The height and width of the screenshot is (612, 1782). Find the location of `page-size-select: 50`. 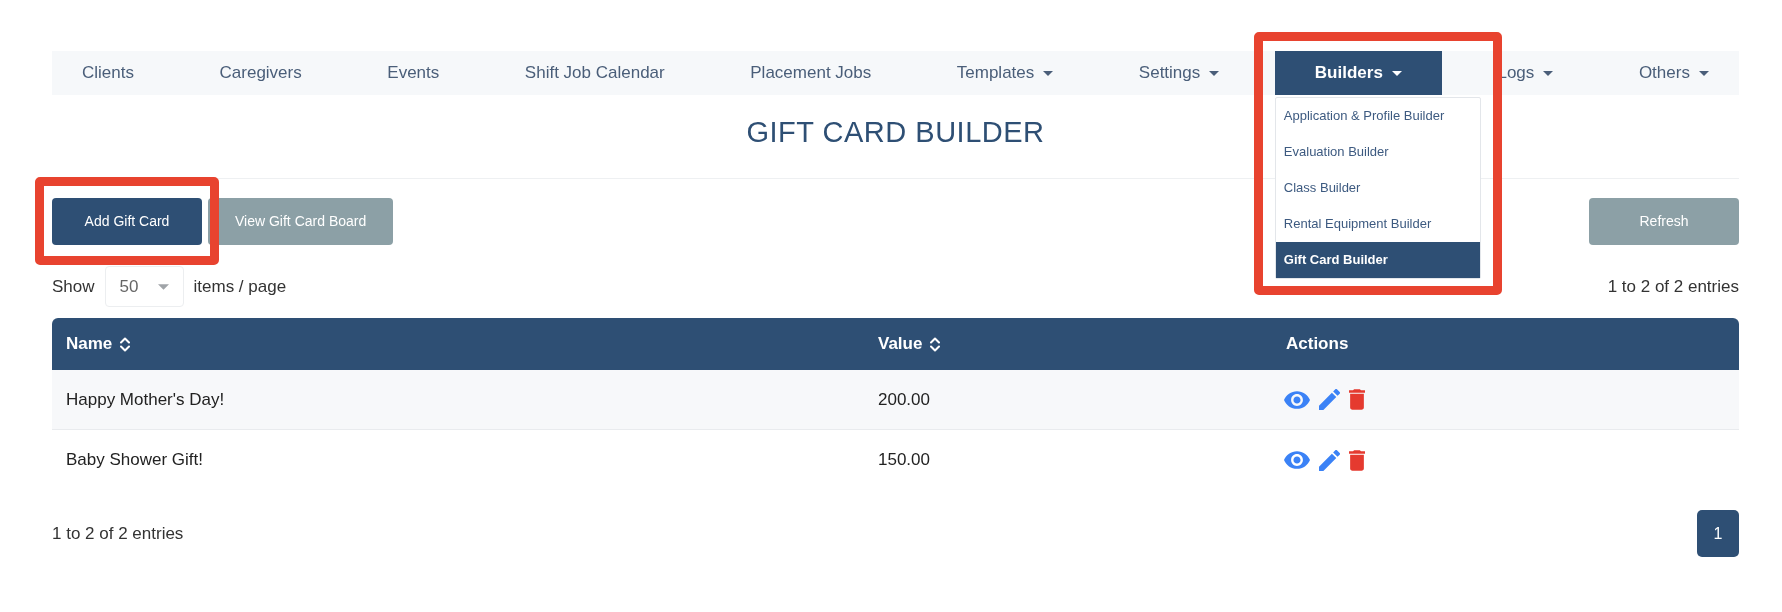

page-size-select: 50 is located at coordinates (144, 286).